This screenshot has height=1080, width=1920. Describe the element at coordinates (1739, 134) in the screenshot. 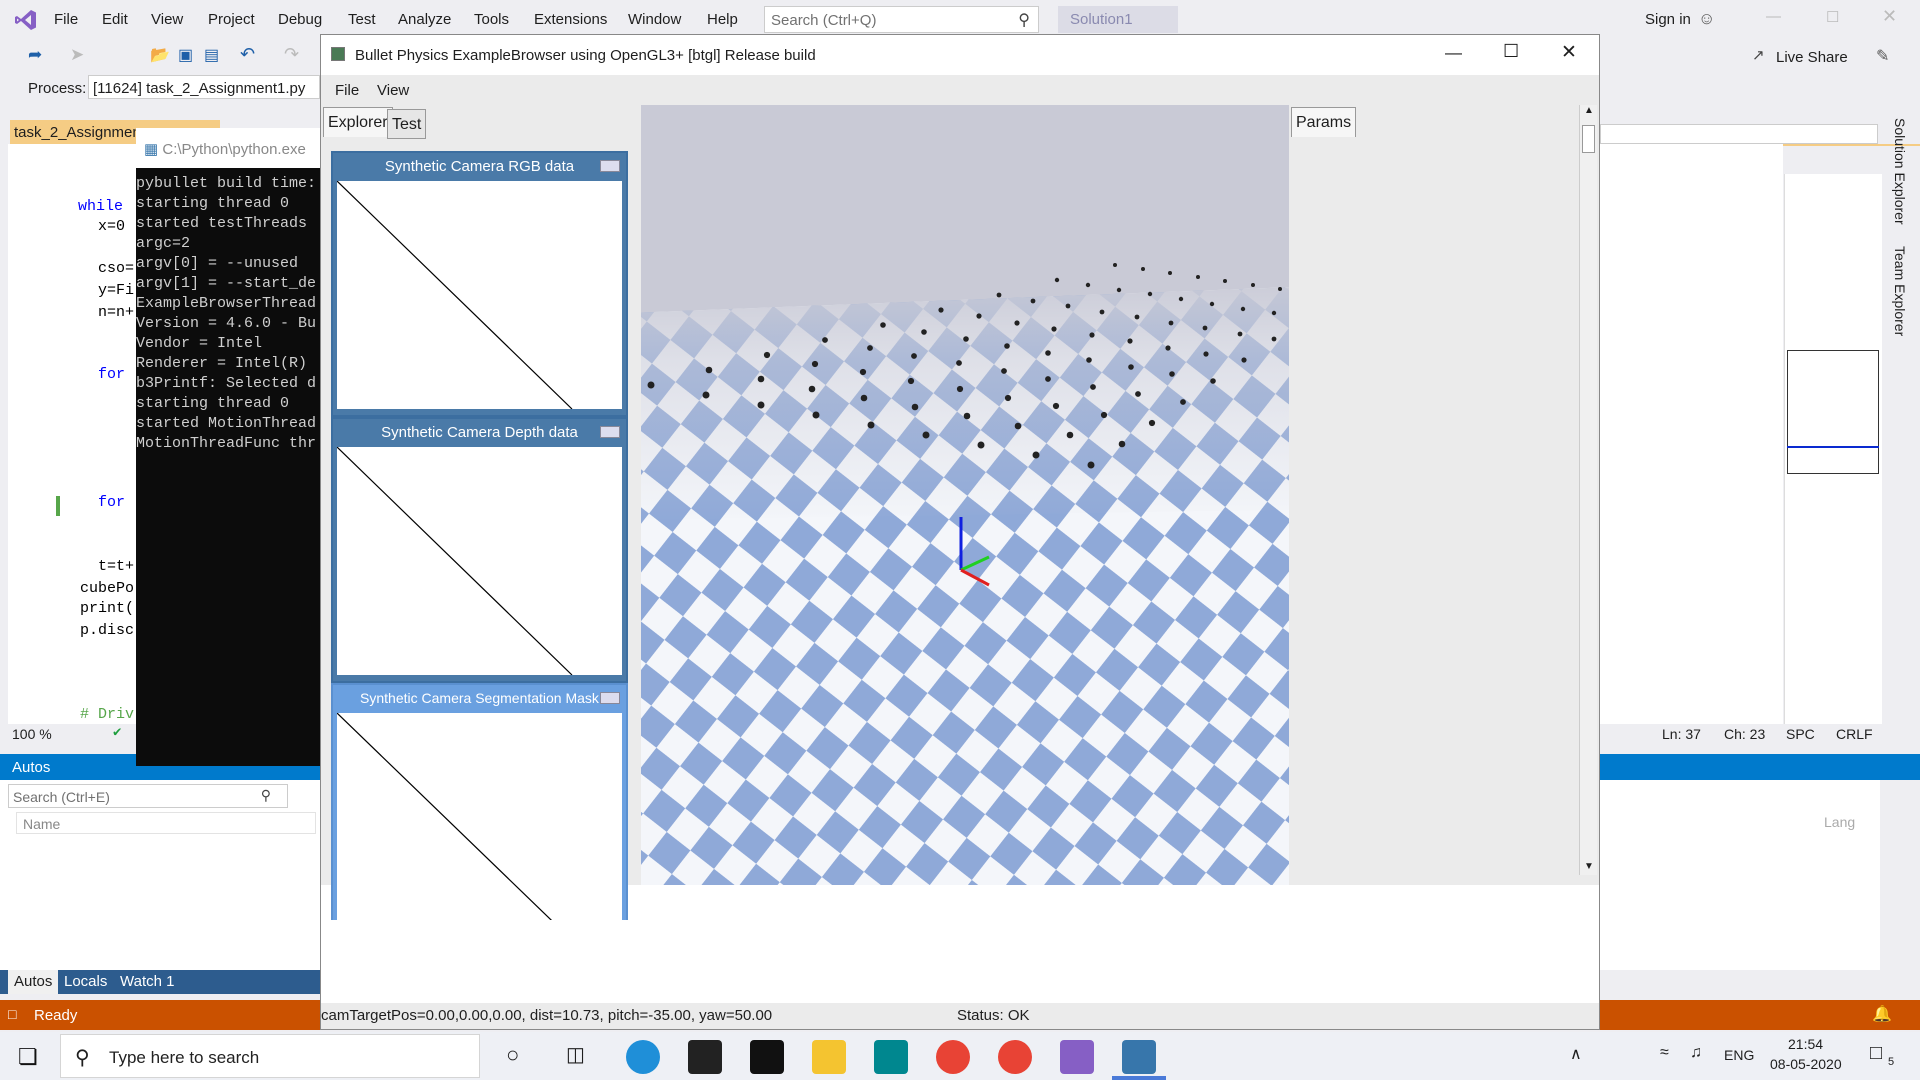

I see `editor-nav-dropdown` at that location.